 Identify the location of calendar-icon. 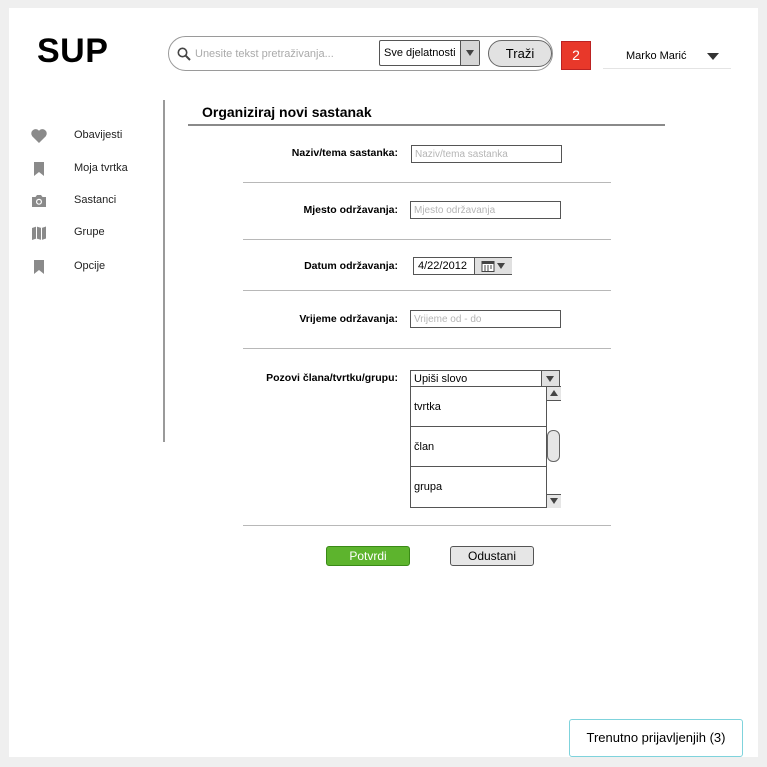
(488, 266).